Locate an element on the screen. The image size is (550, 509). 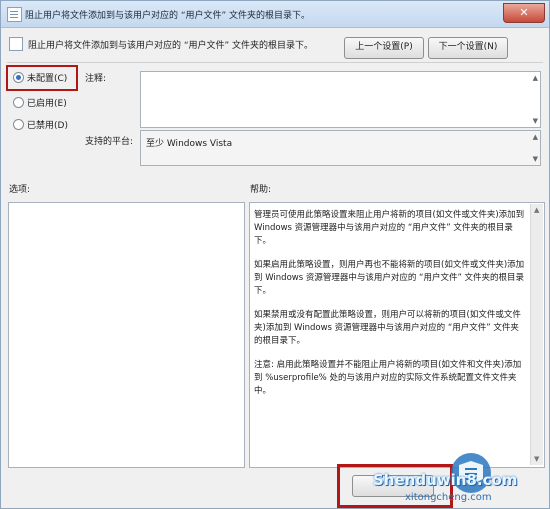
comment-label: 注释: is located at coordinates (96, 79).